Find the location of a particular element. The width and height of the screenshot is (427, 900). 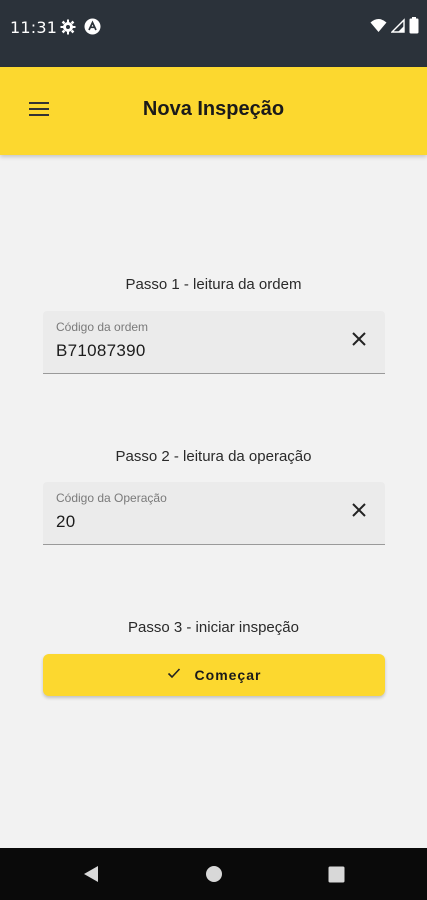

back-icon is located at coordinates (91, 876).